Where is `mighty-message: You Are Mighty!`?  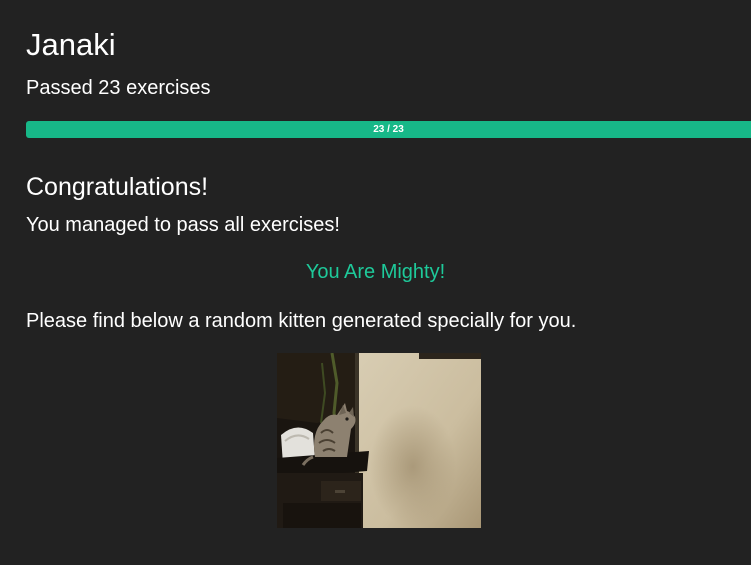 mighty-message: You Are Mighty! is located at coordinates (375, 272).